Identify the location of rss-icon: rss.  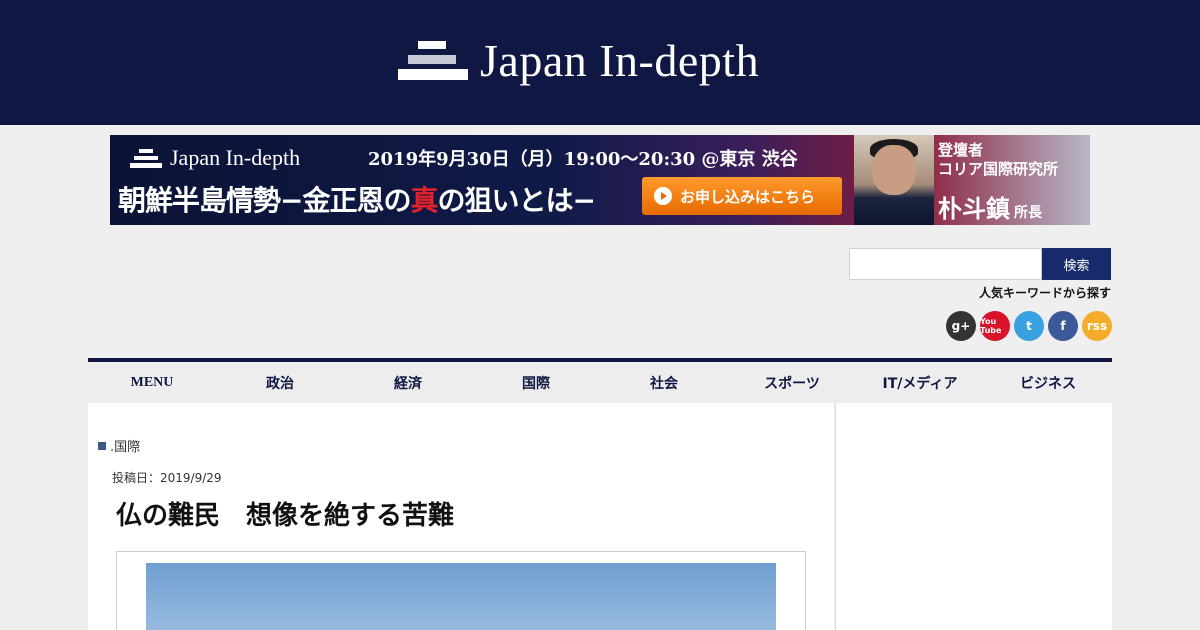
(1097, 326).